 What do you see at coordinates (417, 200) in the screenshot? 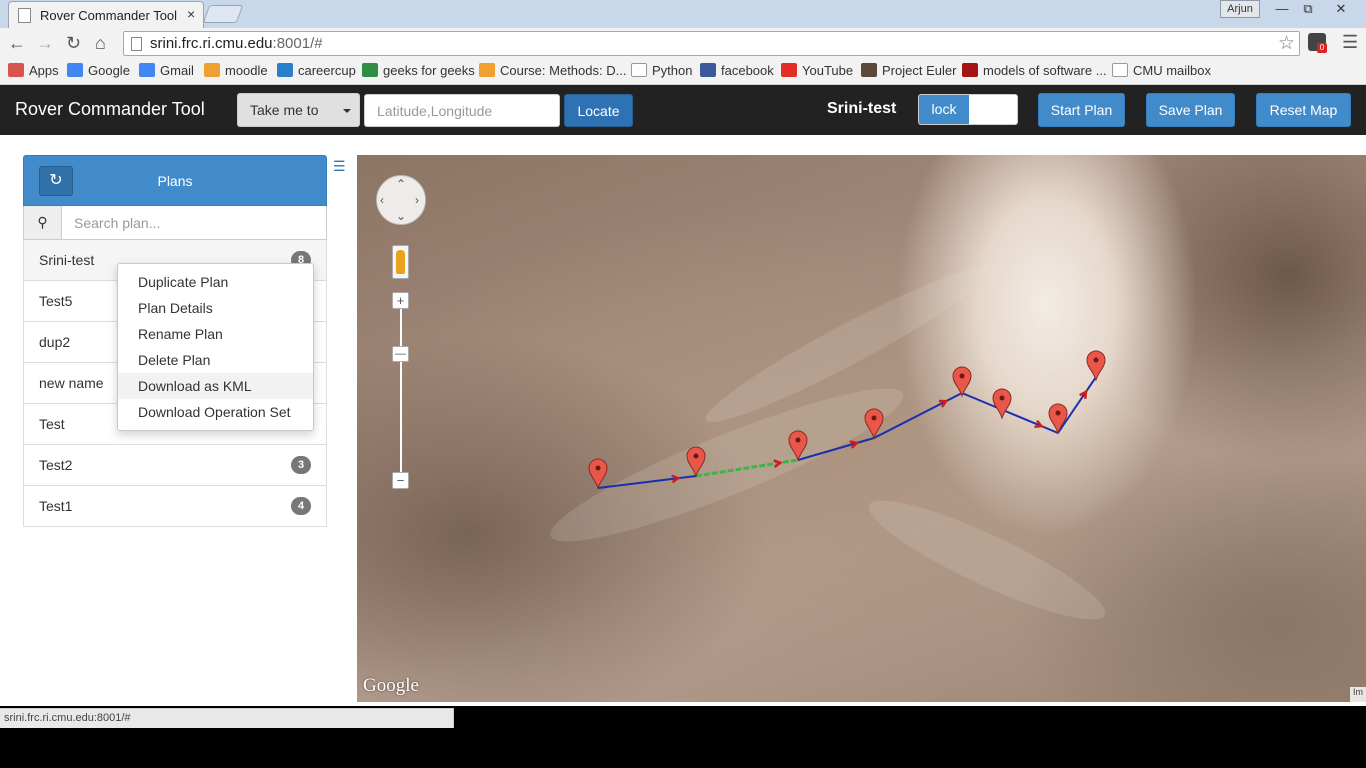
I see `pan-right-icon: ›` at bounding box center [417, 200].